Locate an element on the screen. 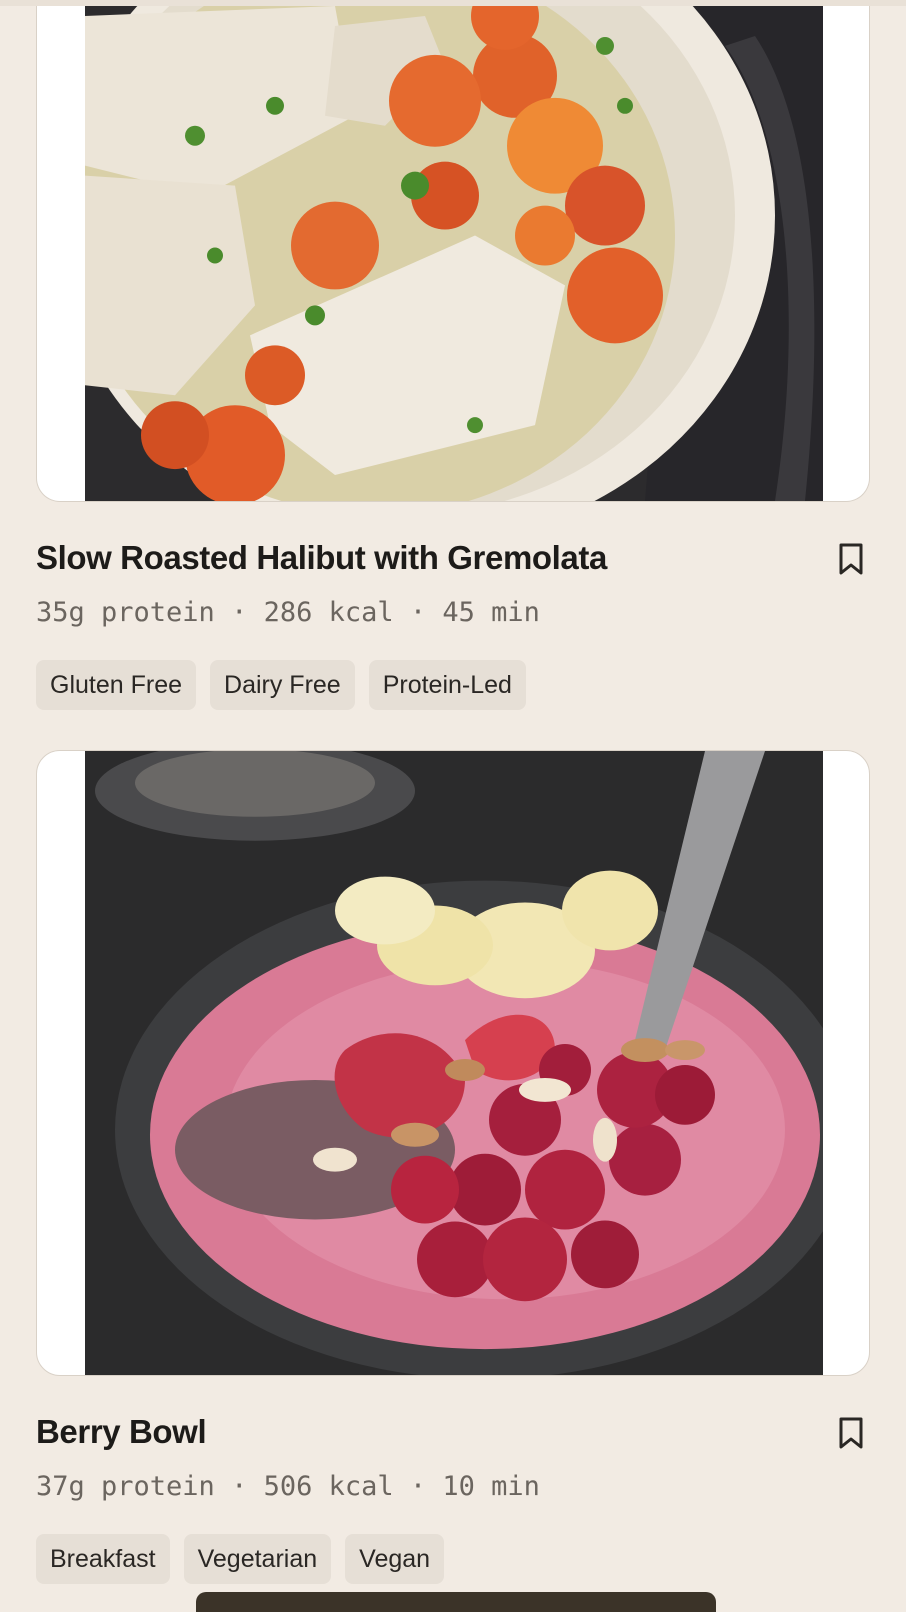  tag-chip: Gluten Free is located at coordinates (116, 685).